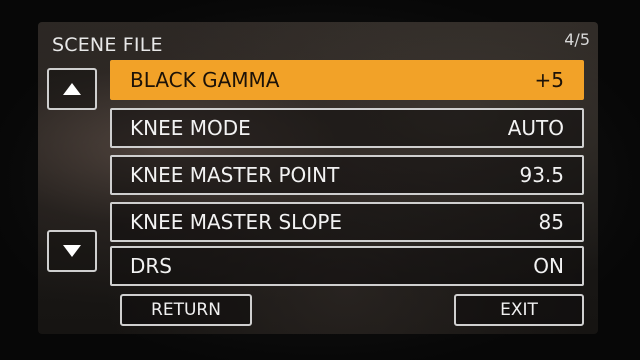 This screenshot has height=360, width=640. Describe the element at coordinates (205, 80) in the screenshot. I see `menu-item-label: BLACK GAMMA` at that location.